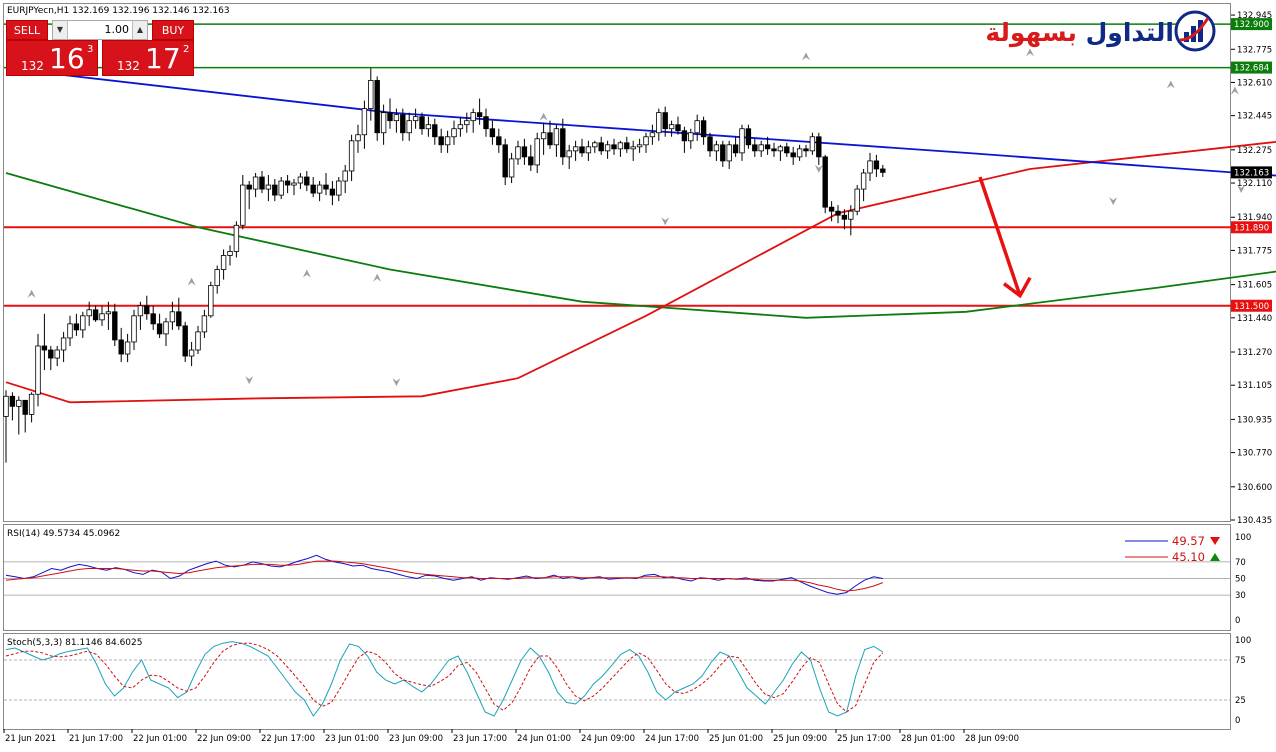  Describe the element at coordinates (1251, 173) in the screenshot. I see `price-label: 132.163` at that location.